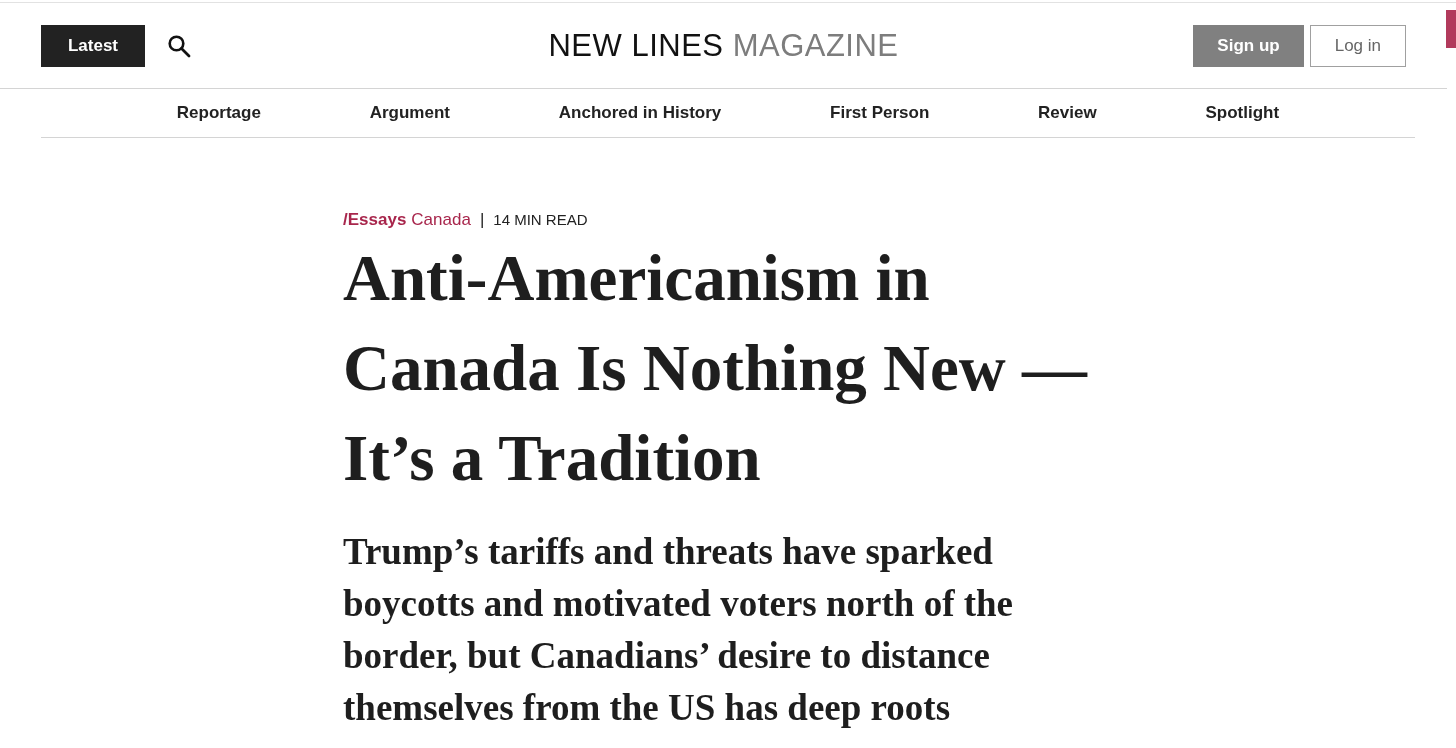  I want to click on latest-button: Latest, so click(93, 45).